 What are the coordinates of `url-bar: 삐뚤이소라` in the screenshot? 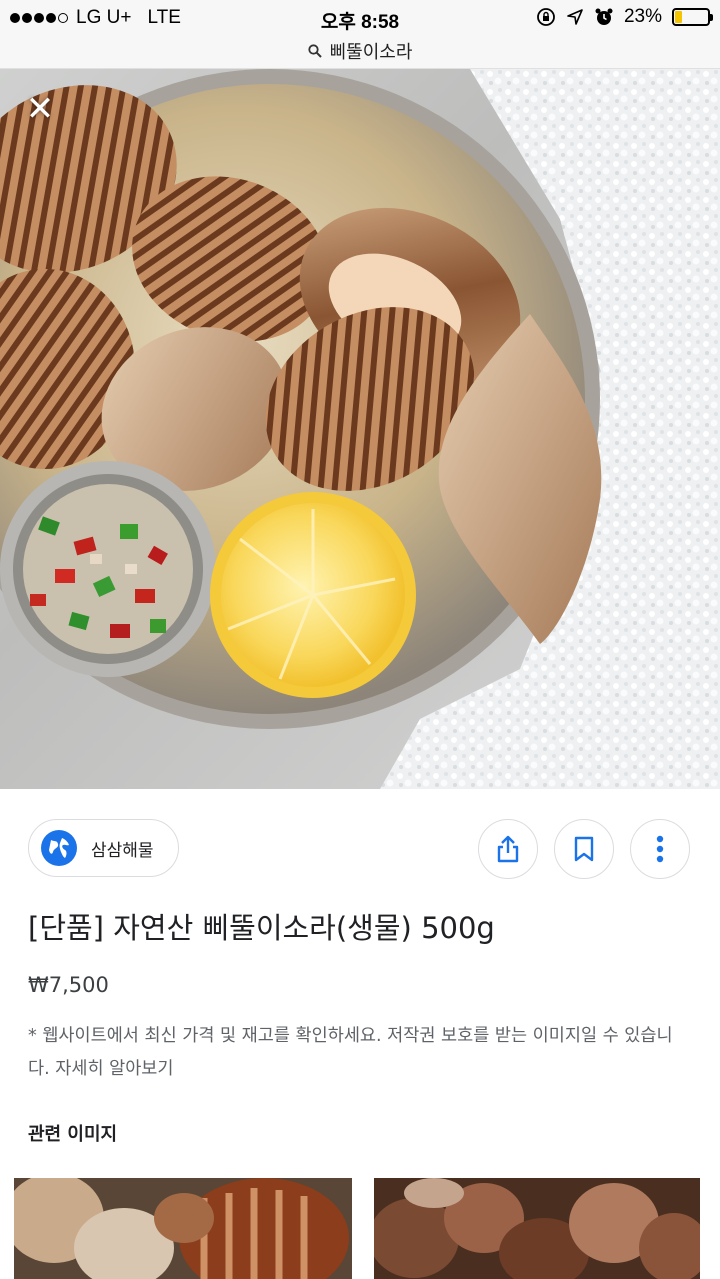 It's located at (360, 51).